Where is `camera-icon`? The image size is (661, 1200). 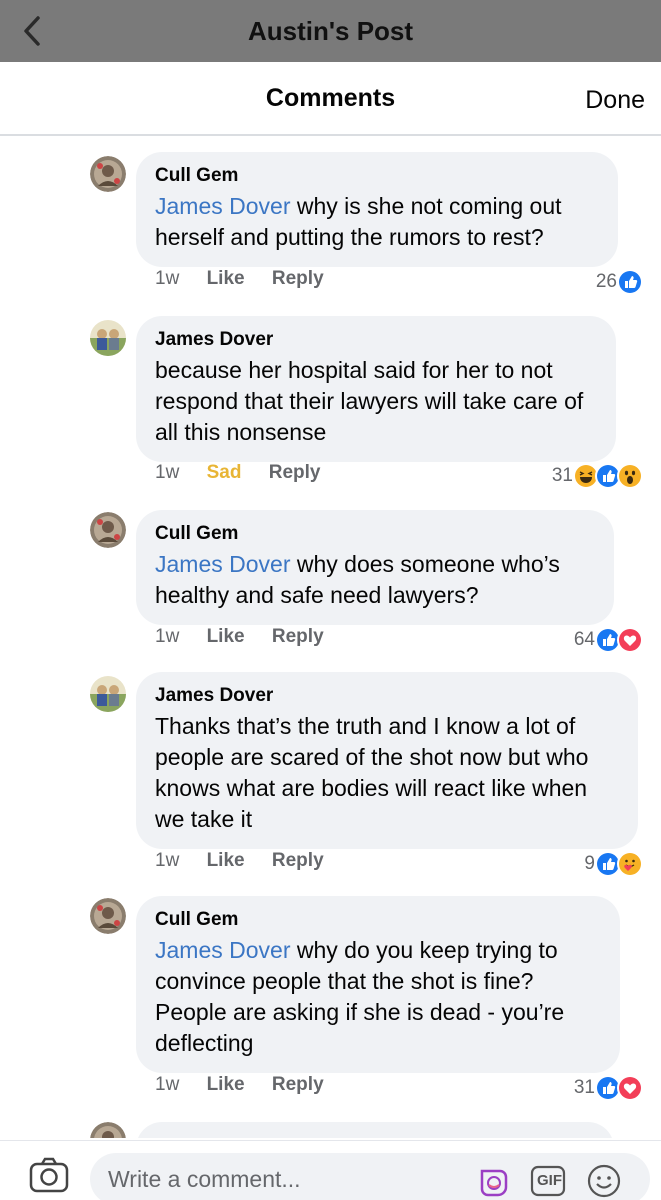
camera-icon is located at coordinates (49, 1175).